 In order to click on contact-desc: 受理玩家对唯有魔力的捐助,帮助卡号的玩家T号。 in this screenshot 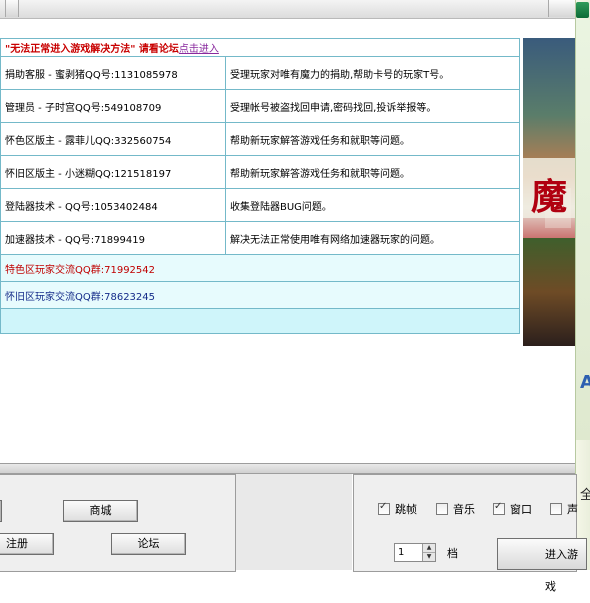, I will do `click(372, 73)`.